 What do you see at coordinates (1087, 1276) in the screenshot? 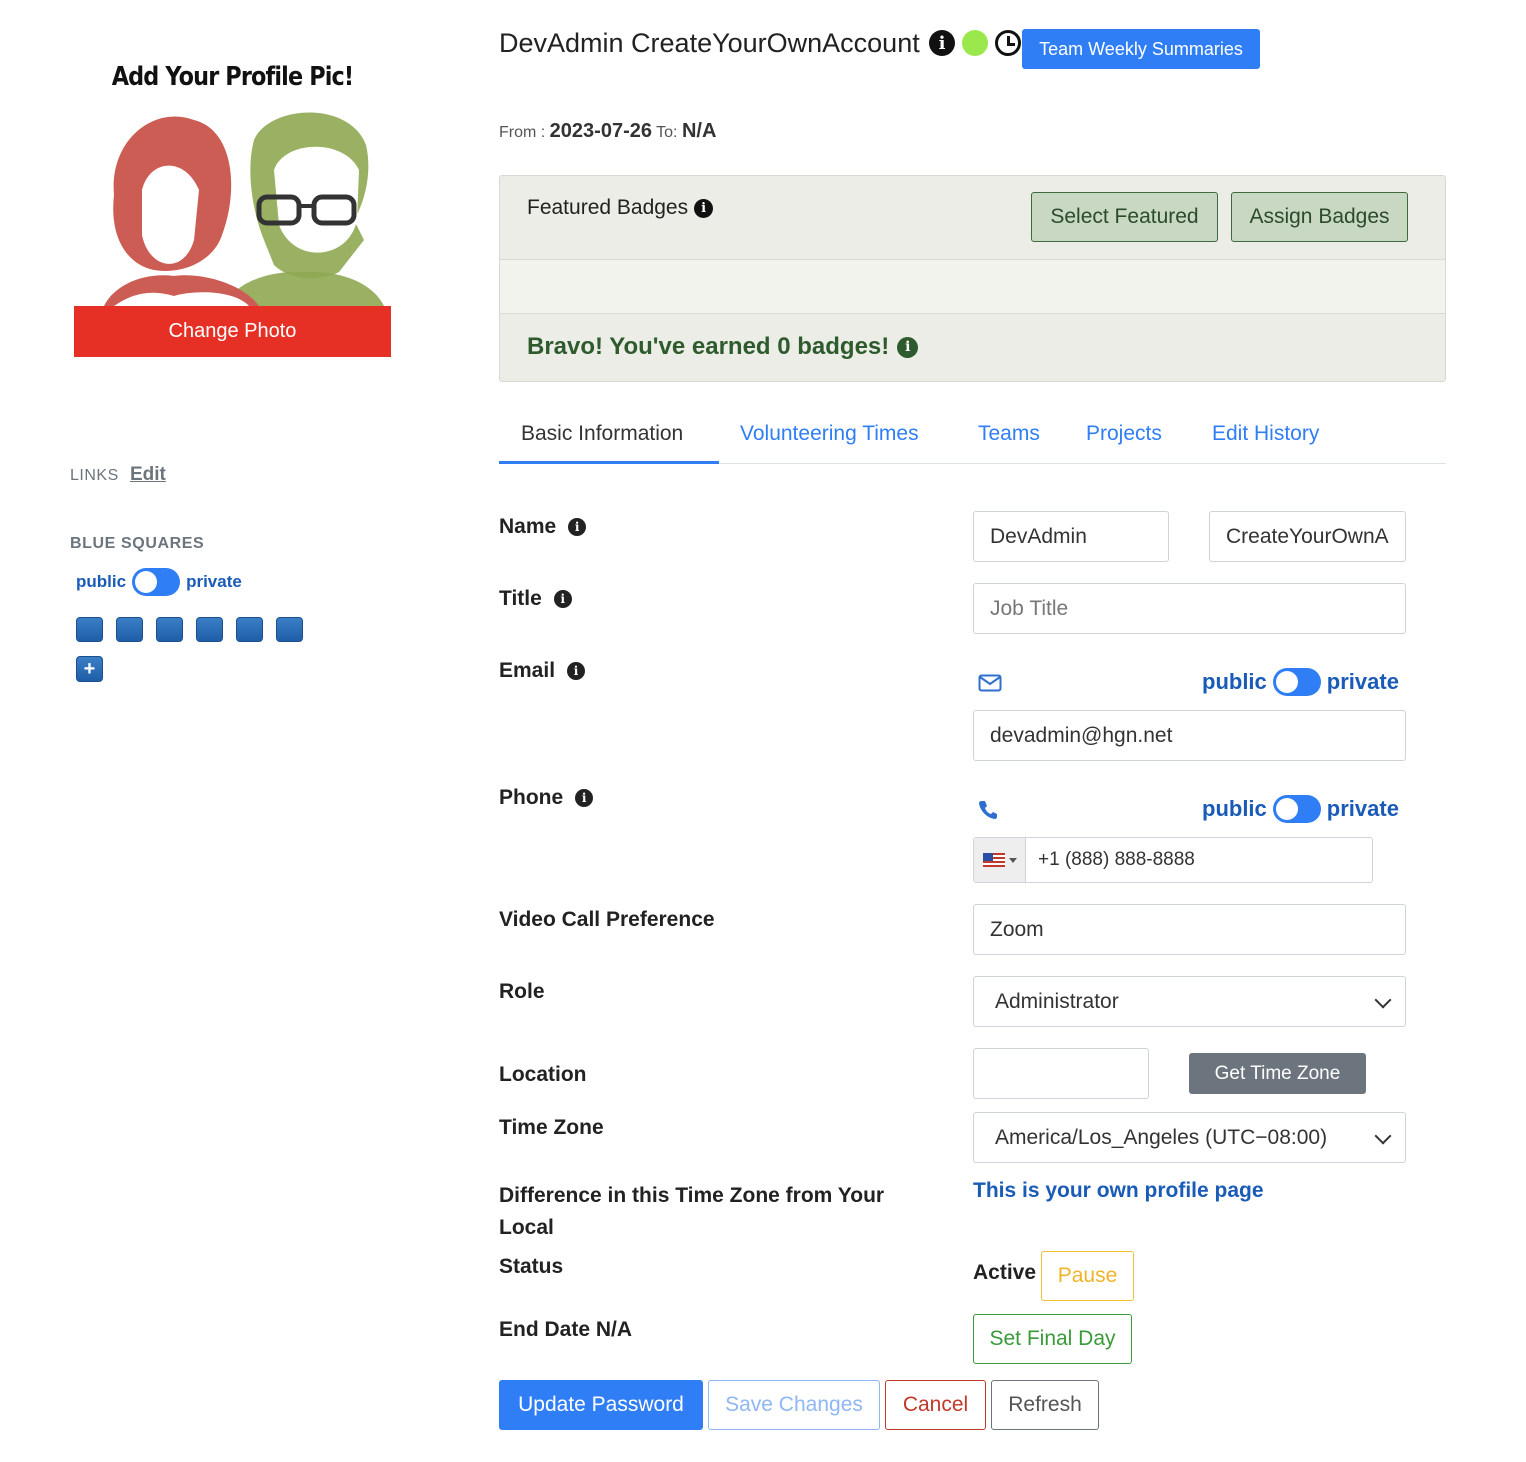
I see `pause-button: Pause` at bounding box center [1087, 1276].